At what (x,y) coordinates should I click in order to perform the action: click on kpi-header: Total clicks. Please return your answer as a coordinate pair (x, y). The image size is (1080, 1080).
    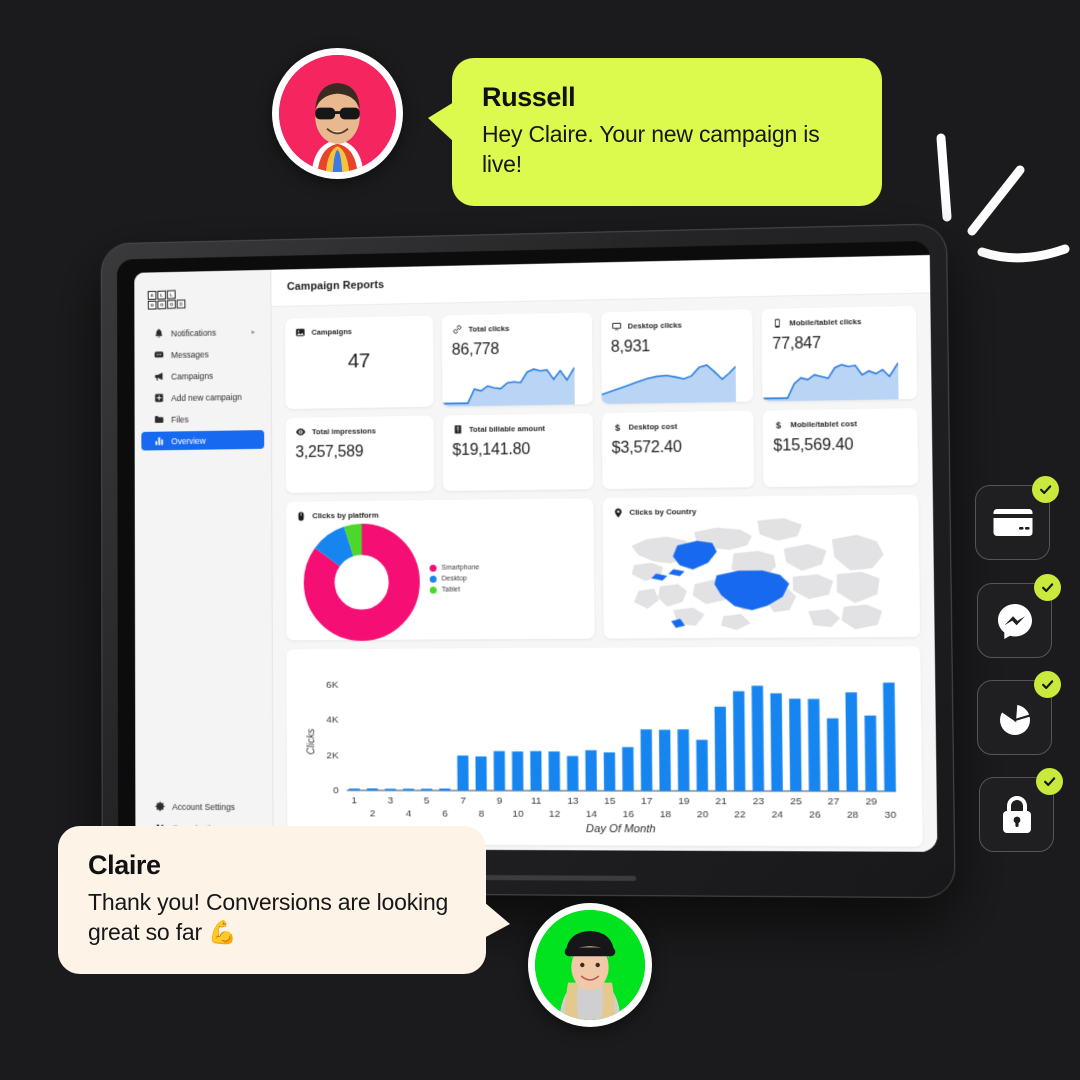
    Looking at the image, I should click on (517, 327).